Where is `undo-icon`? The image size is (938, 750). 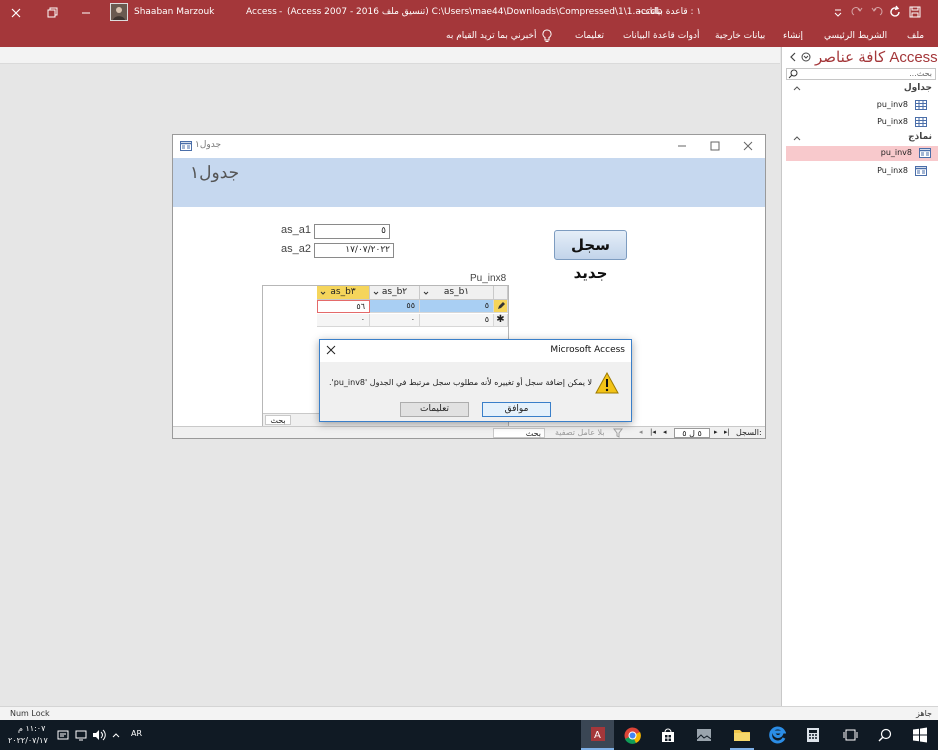 undo-icon is located at coordinates (877, 12).